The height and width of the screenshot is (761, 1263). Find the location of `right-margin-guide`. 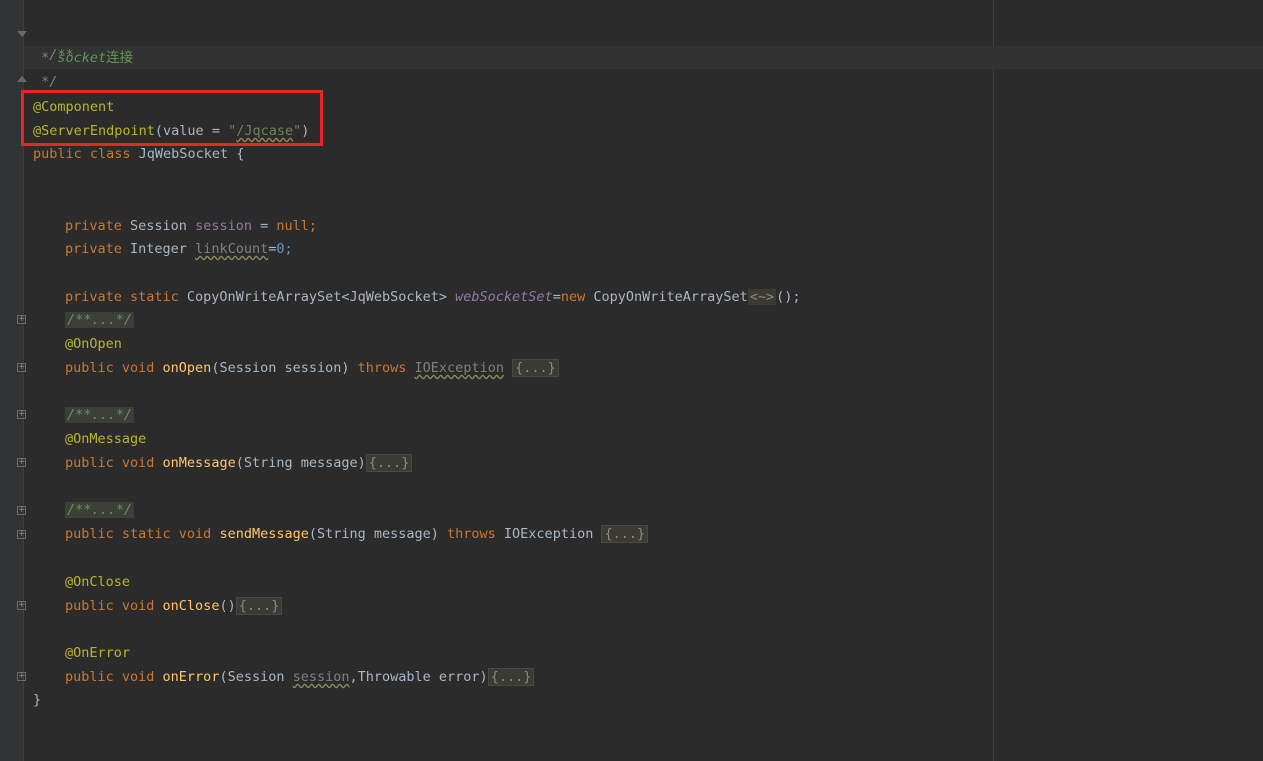

right-margin-guide is located at coordinates (993, 380).